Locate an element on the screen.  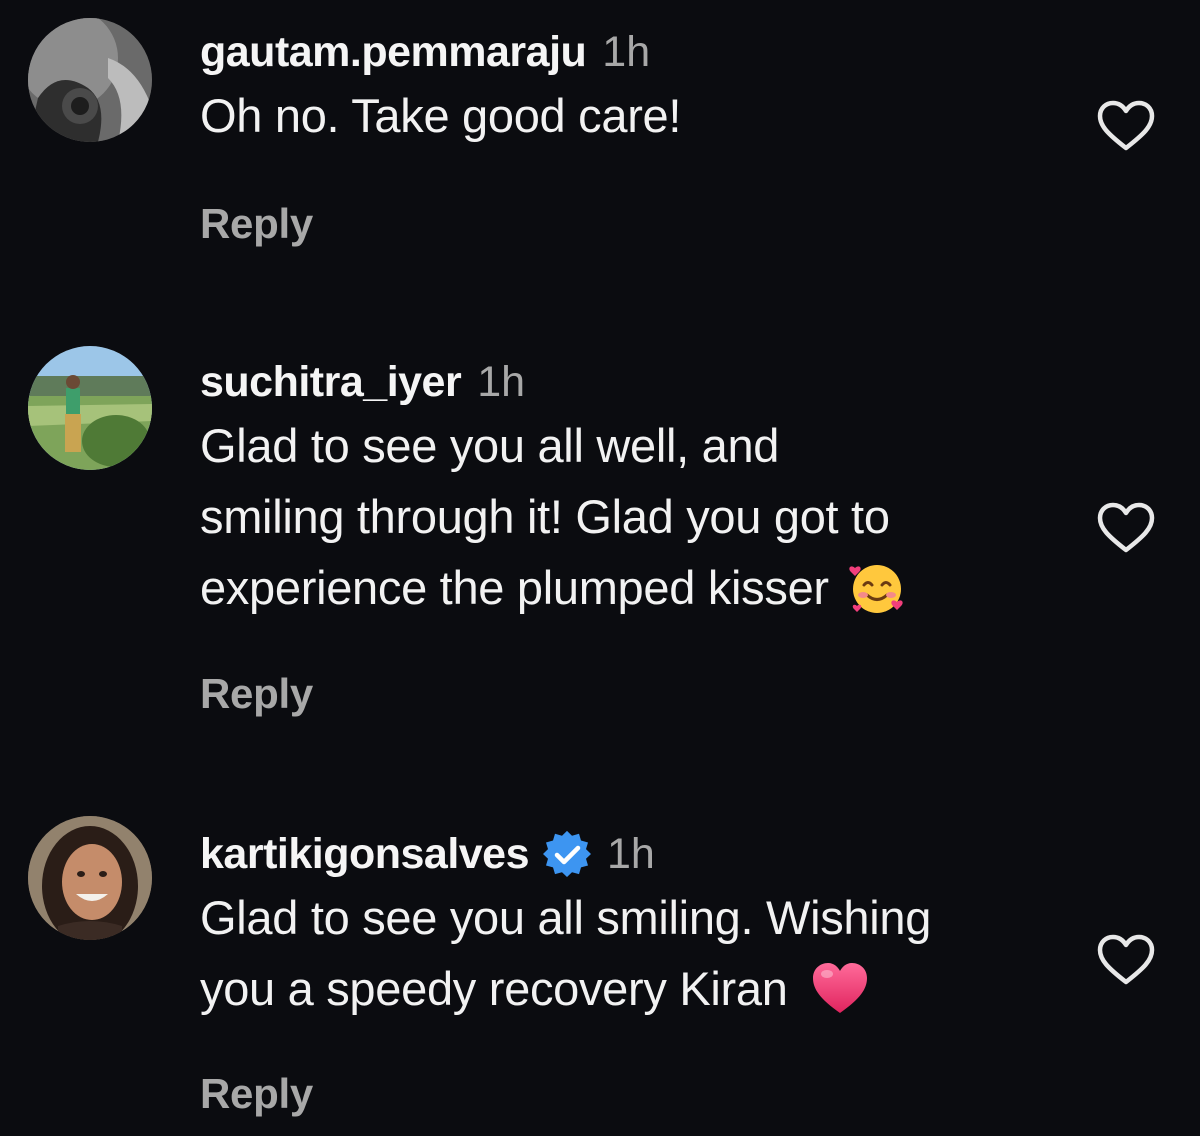
red-heart-icon is located at coordinates (840, 989).